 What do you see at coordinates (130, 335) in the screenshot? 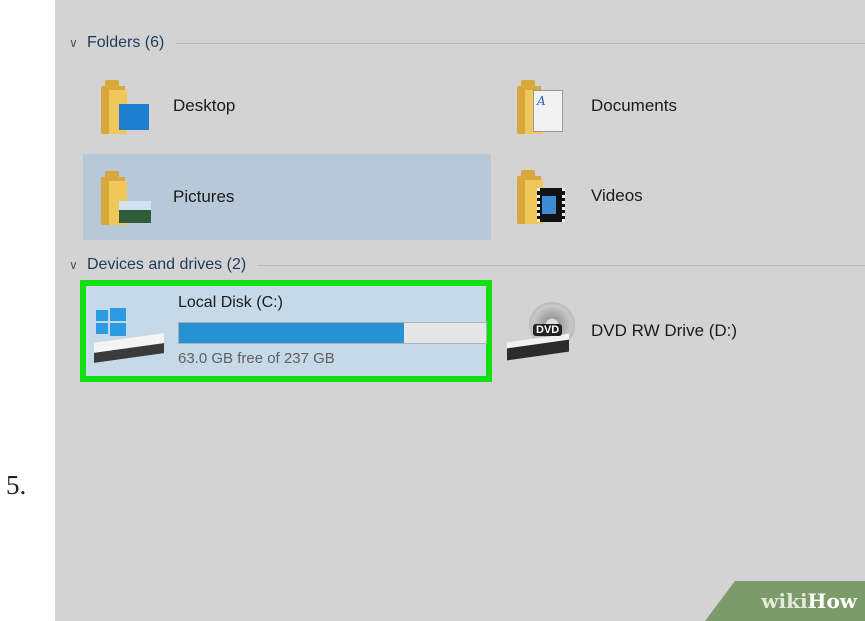
I see `windows-drive-icon` at bounding box center [130, 335].